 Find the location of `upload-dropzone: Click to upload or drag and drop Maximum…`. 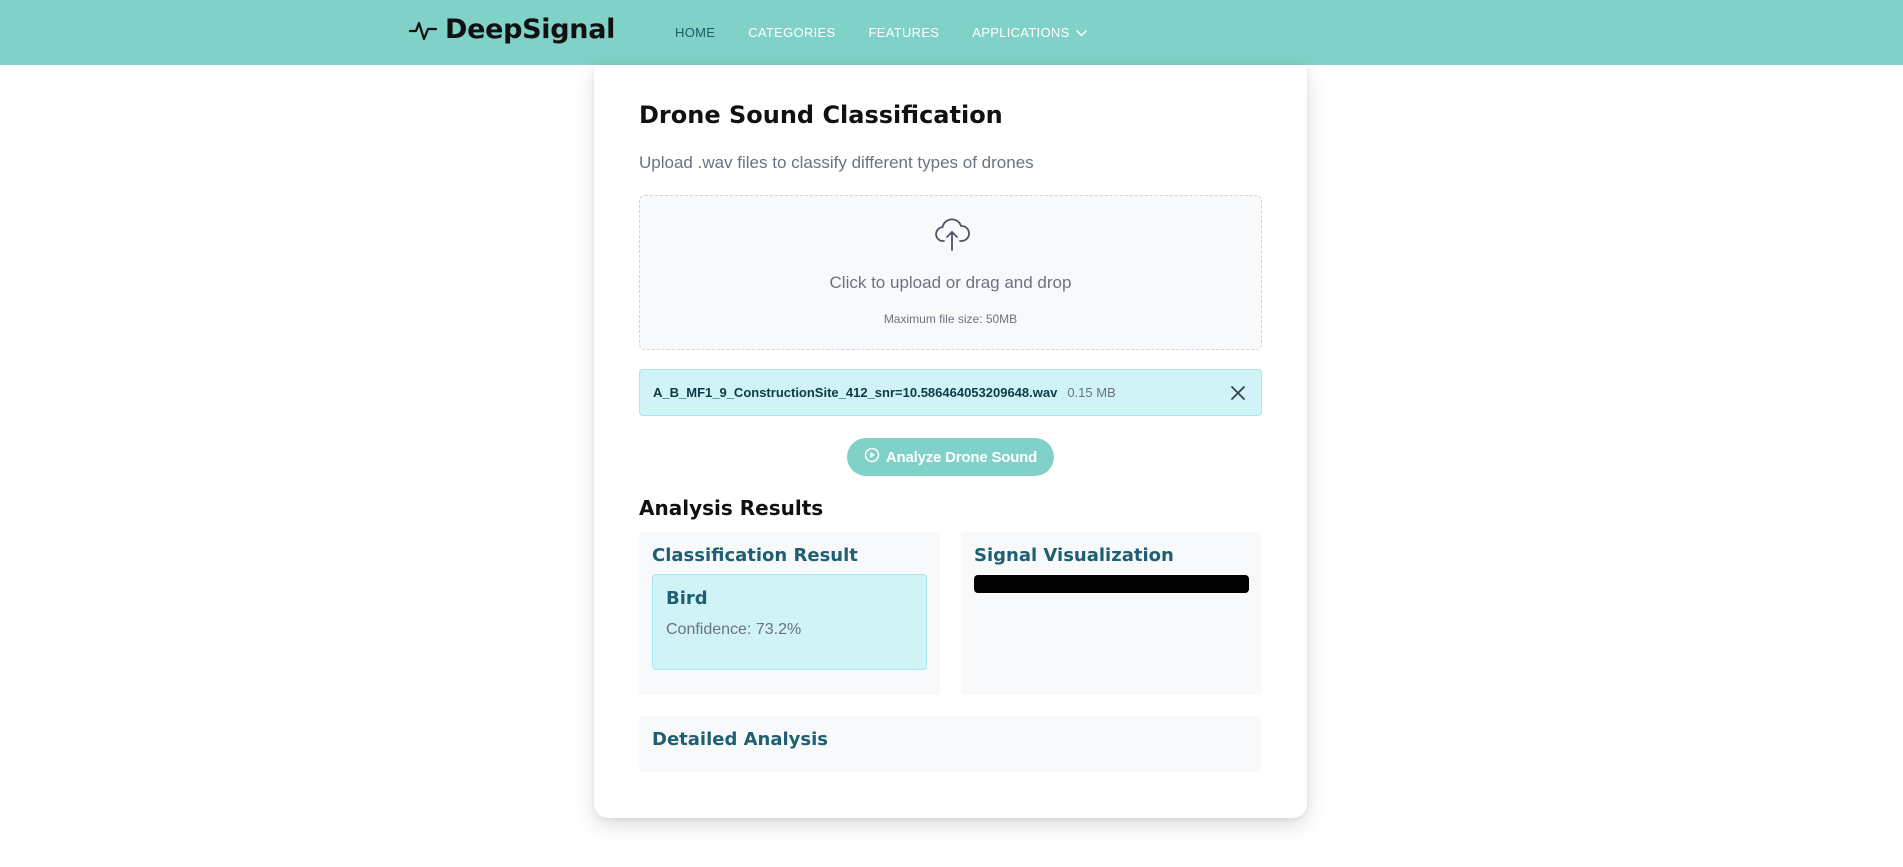

upload-dropzone: Click to upload or drag and drop Maximum… is located at coordinates (950, 272).